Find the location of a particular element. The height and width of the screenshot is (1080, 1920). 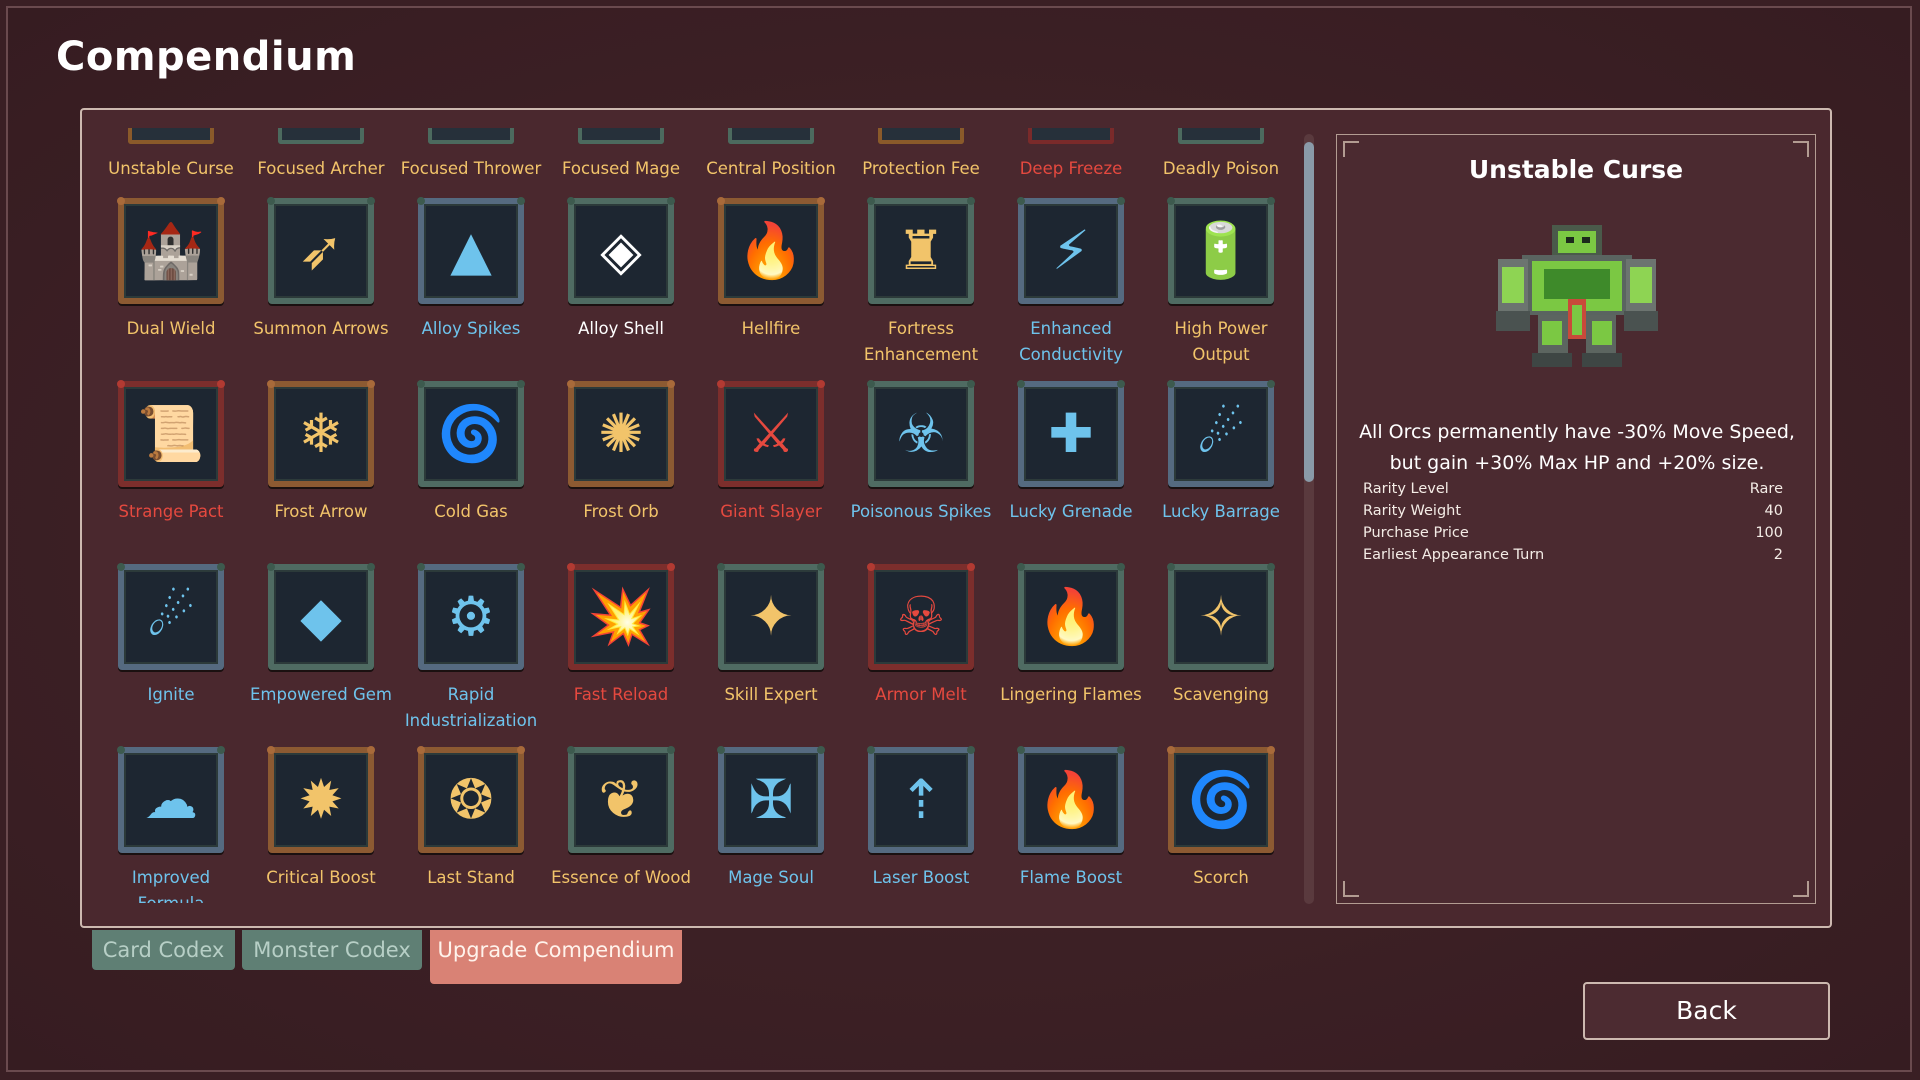

card-label: Dual Wield is located at coordinates (171, 328).